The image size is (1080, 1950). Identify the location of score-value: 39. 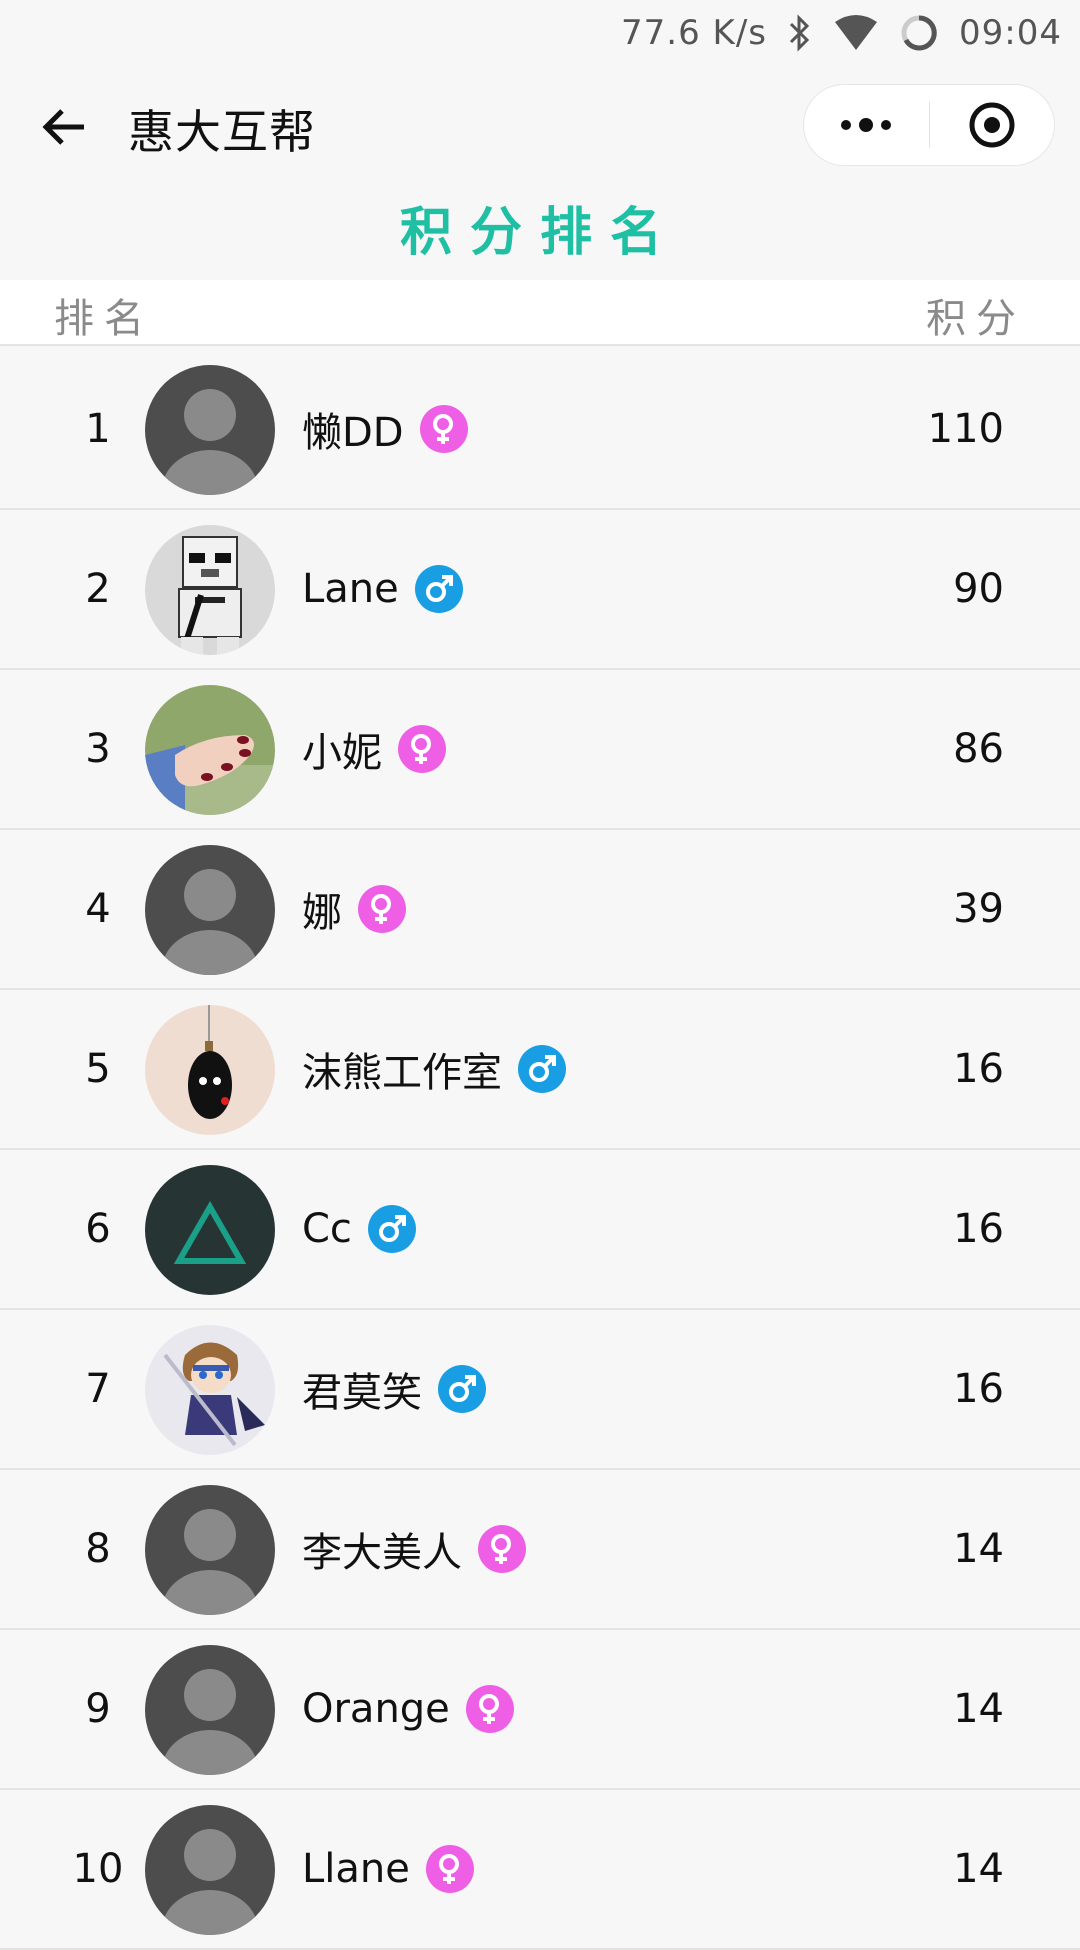
(978, 909).